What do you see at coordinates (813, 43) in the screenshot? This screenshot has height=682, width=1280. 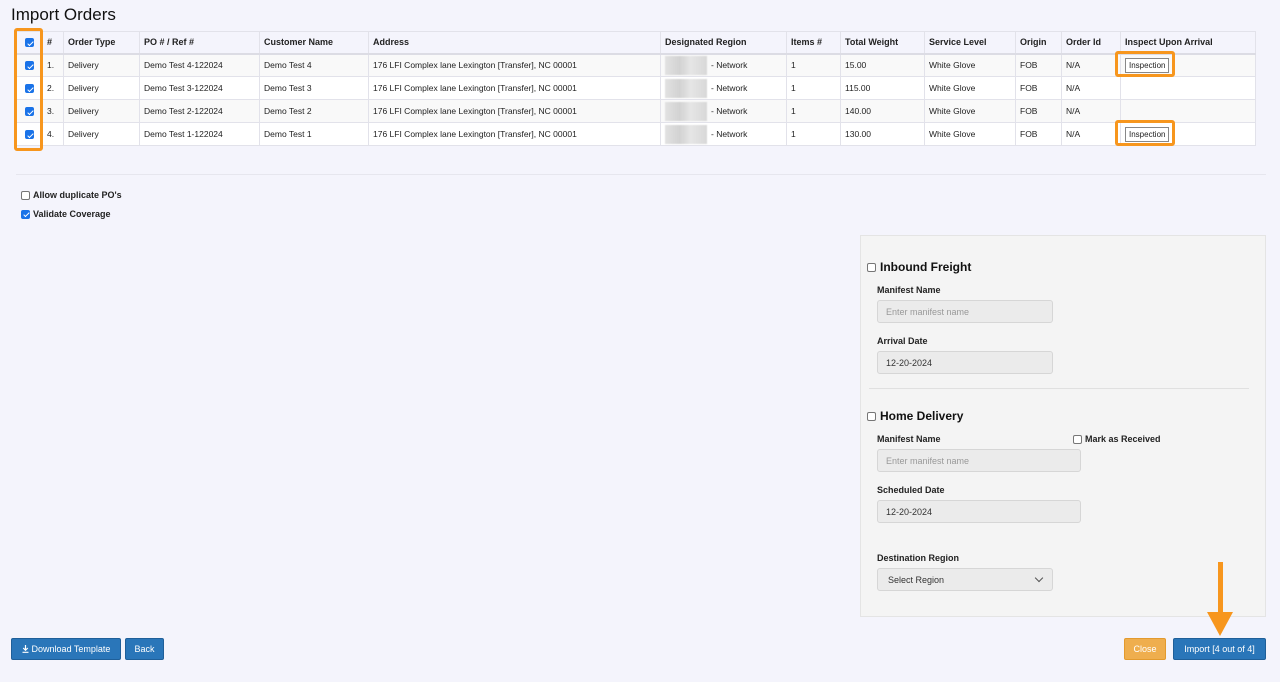 I see `col-header-items: Items #` at bounding box center [813, 43].